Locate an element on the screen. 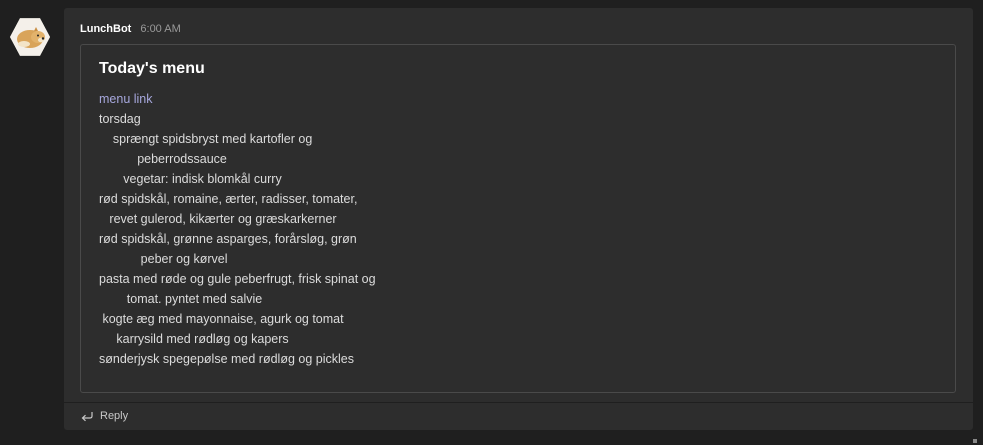 The image size is (983, 445). bot-avatar is located at coordinates (30, 37).